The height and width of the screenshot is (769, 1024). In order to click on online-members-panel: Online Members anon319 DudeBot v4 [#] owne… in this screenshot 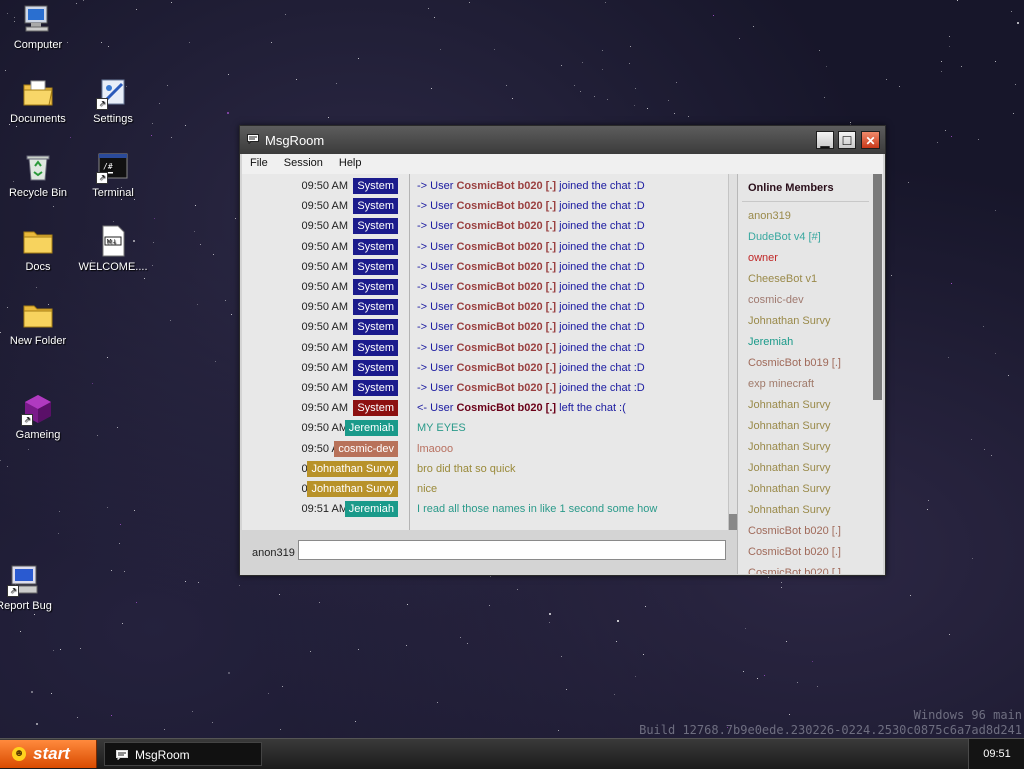, I will do `click(805, 374)`.